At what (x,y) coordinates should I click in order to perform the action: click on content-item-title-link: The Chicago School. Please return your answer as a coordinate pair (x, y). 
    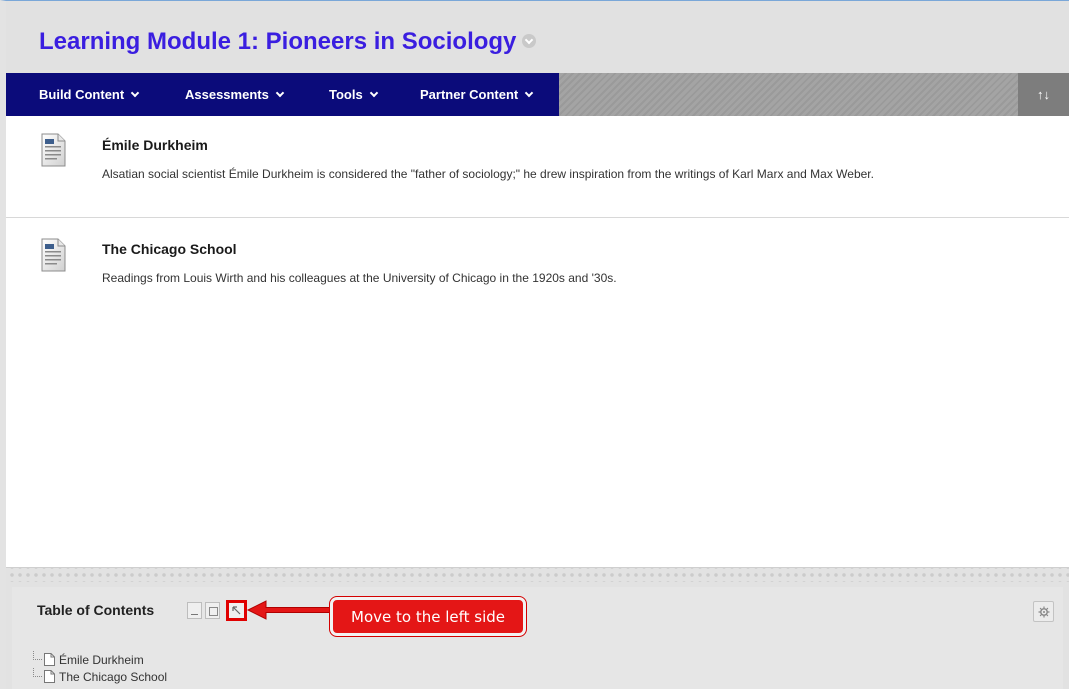
    Looking at the image, I should click on (169, 249).